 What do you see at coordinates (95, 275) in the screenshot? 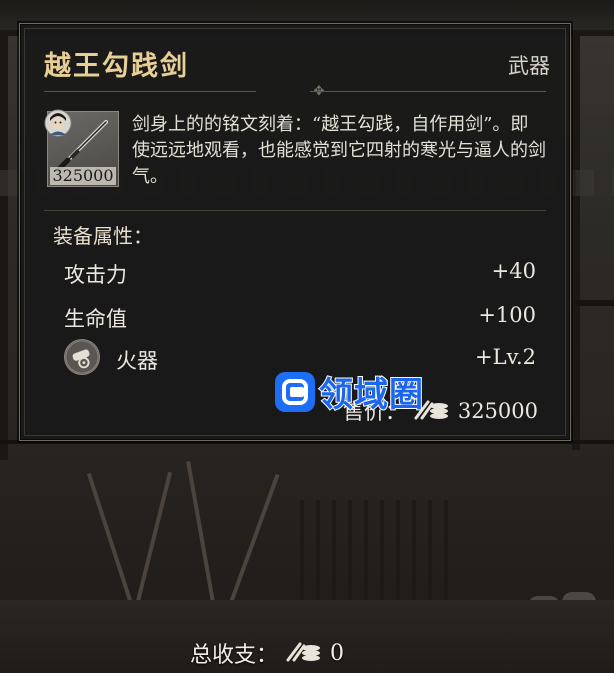
I see `stat-name: 攻击力` at bounding box center [95, 275].